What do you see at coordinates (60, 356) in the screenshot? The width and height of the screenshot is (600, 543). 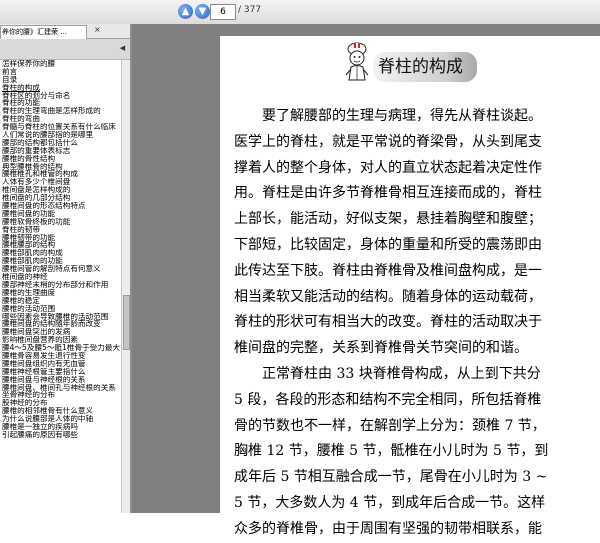 I see `outline-item: 腰椎骨容易发生退行性变` at bounding box center [60, 356].